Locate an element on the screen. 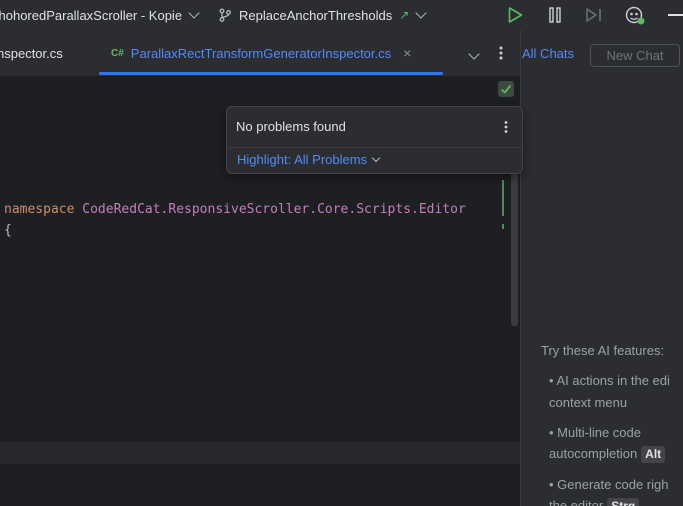 This screenshot has height=506, width=683. inspection-ok-icon is located at coordinates (506, 89).